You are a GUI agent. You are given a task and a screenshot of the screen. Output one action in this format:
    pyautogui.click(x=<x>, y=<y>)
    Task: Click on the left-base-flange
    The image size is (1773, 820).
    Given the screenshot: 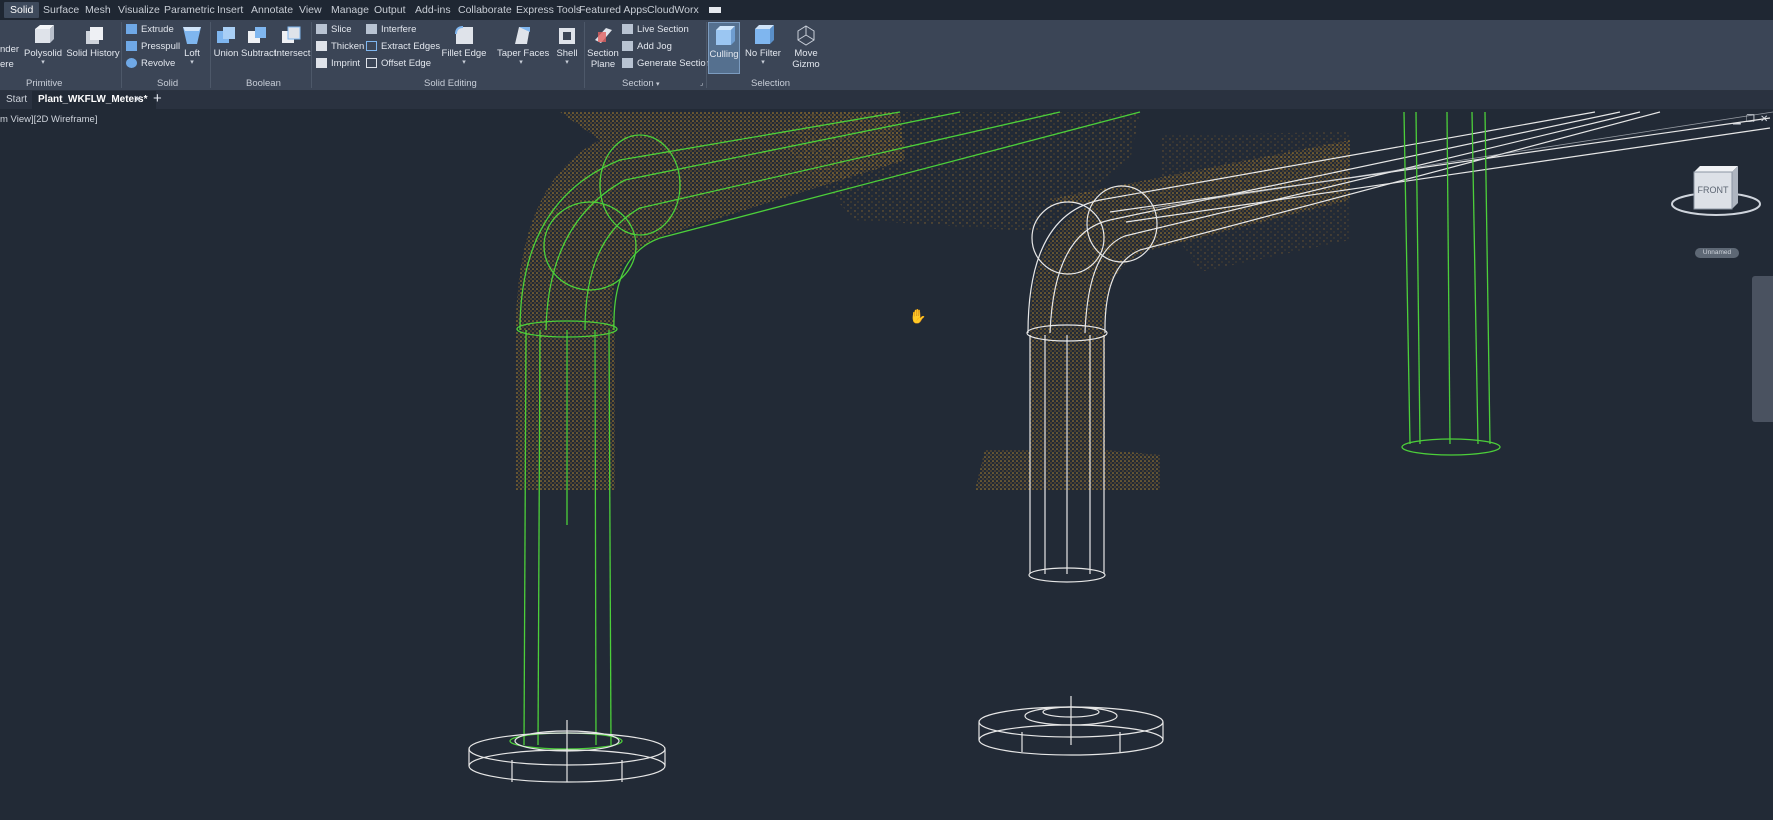 What is the action you would take?
    pyautogui.click(x=567, y=751)
    